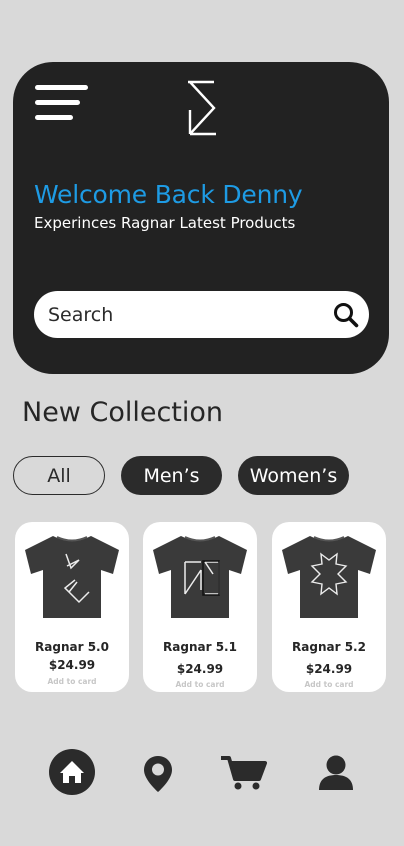 The height and width of the screenshot is (846, 404). I want to click on filter-mens-chip: Men’s, so click(171, 475).